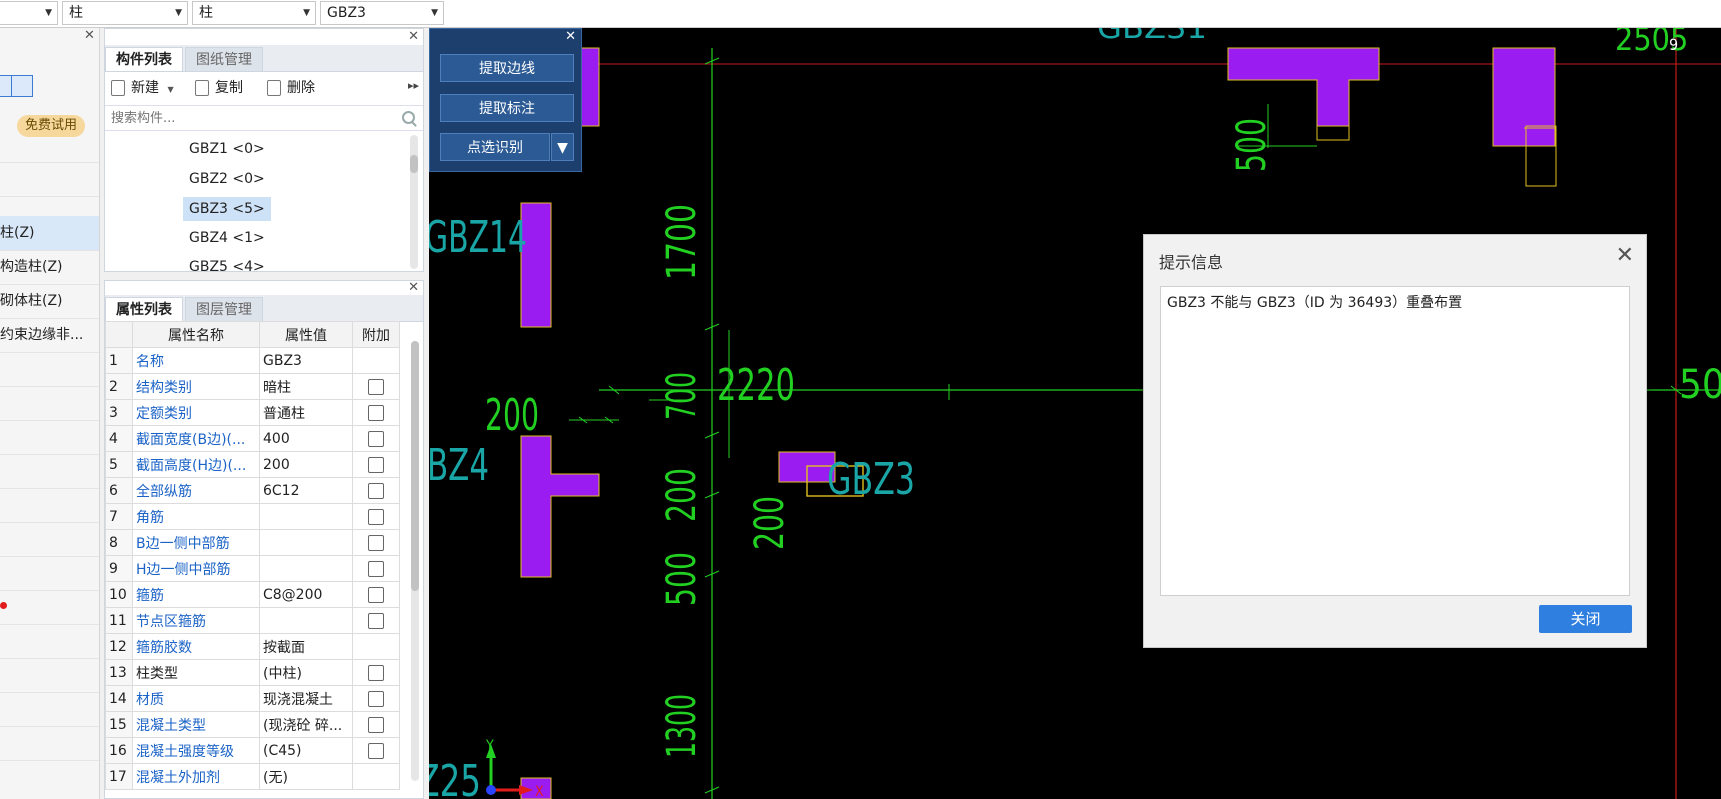 The image size is (1721, 799). I want to click on property-value: (中柱), so click(306, 672).